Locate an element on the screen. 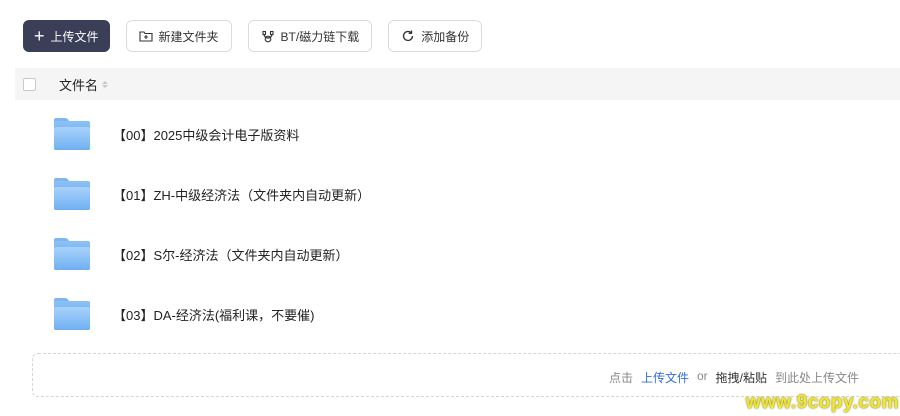  bt-download-label: BT/磁力链下载 is located at coordinates (320, 36).